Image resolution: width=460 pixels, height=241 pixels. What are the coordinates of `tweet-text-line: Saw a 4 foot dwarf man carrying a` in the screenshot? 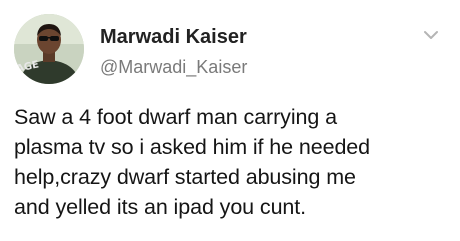 It's located at (175, 117).